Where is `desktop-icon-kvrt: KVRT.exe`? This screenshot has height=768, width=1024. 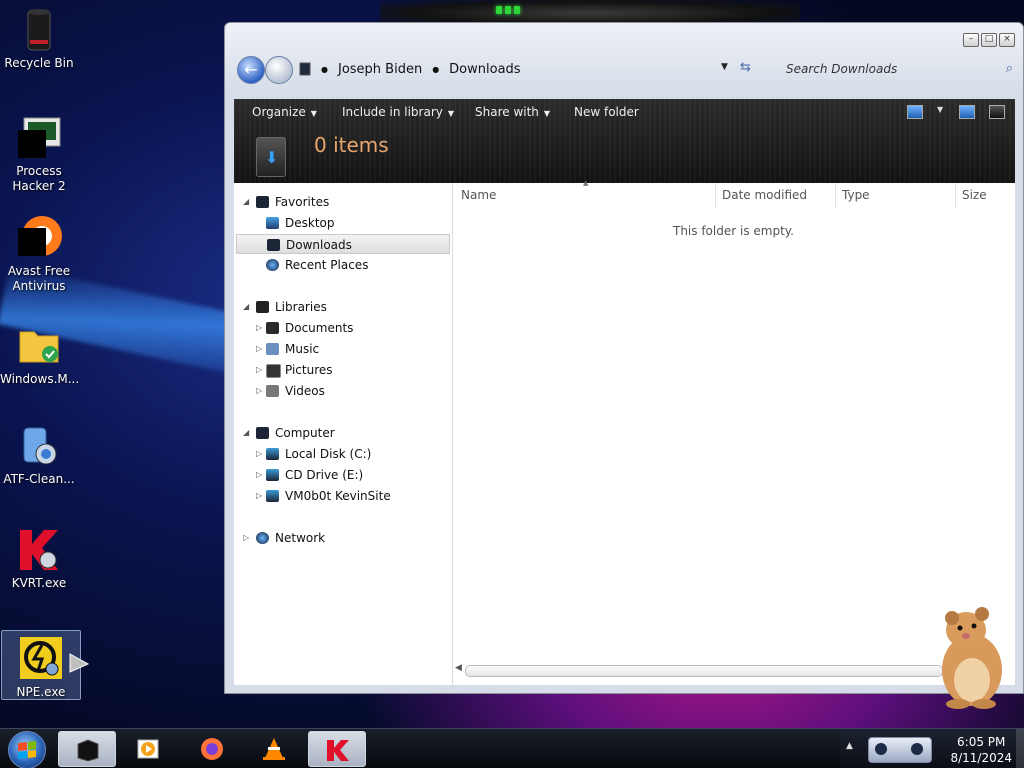 desktop-icon-kvrt: KVRT.exe is located at coordinates (39, 558).